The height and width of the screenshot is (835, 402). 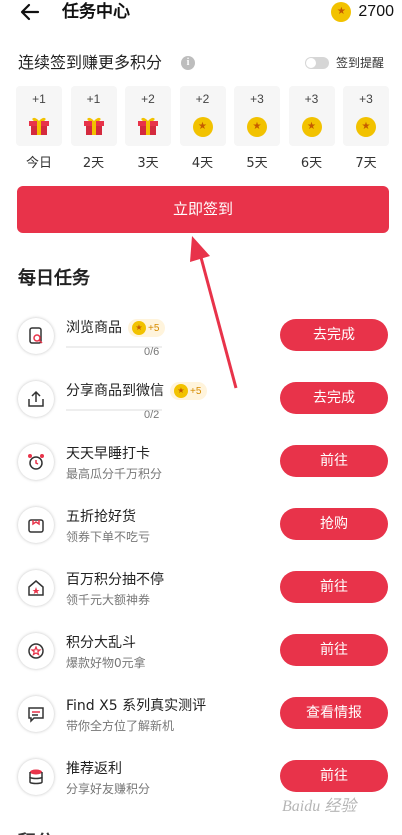 I want to click on signin-day: +3 7天, so click(x=366, y=131).